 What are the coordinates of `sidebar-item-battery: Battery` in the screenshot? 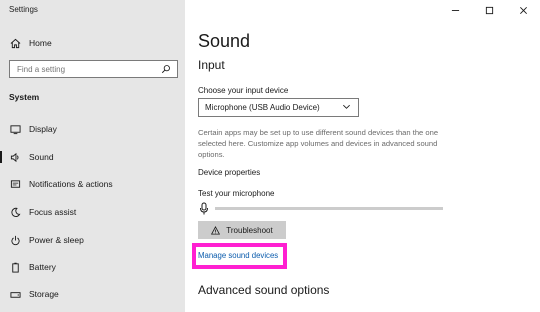 It's located at (92, 267).